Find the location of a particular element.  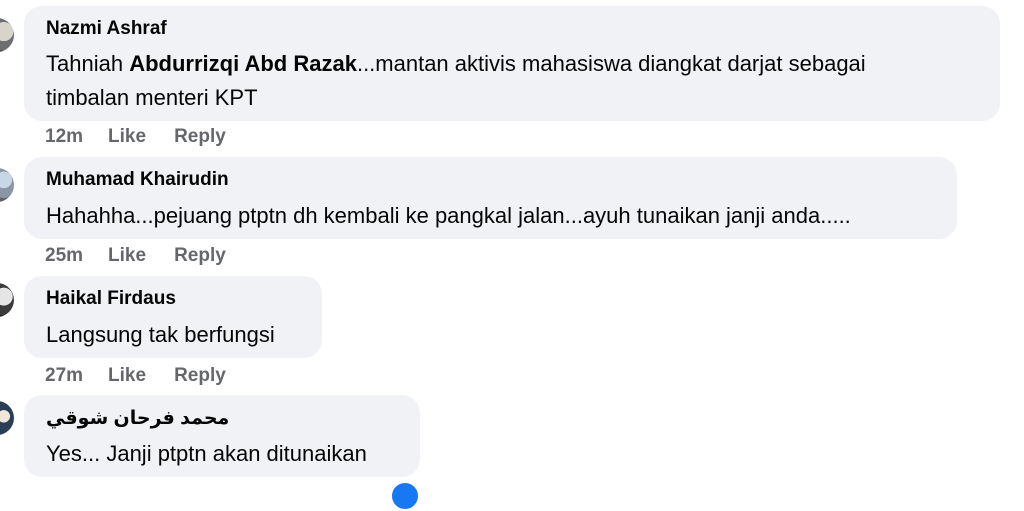

comment-text-segment: timbalan menteri KPT is located at coordinates (152, 97).